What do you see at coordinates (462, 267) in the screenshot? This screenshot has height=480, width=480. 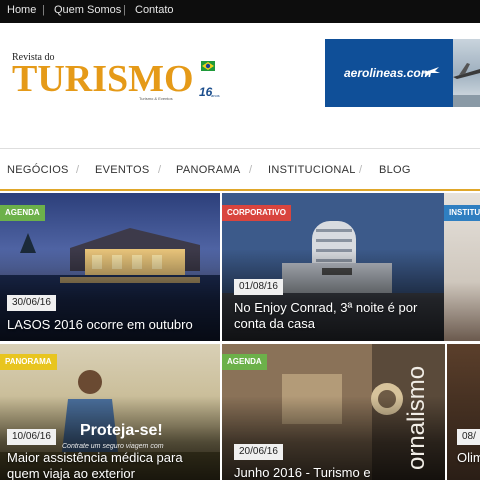 I see `article-card-olim: INSTITUCIONAL` at bounding box center [462, 267].